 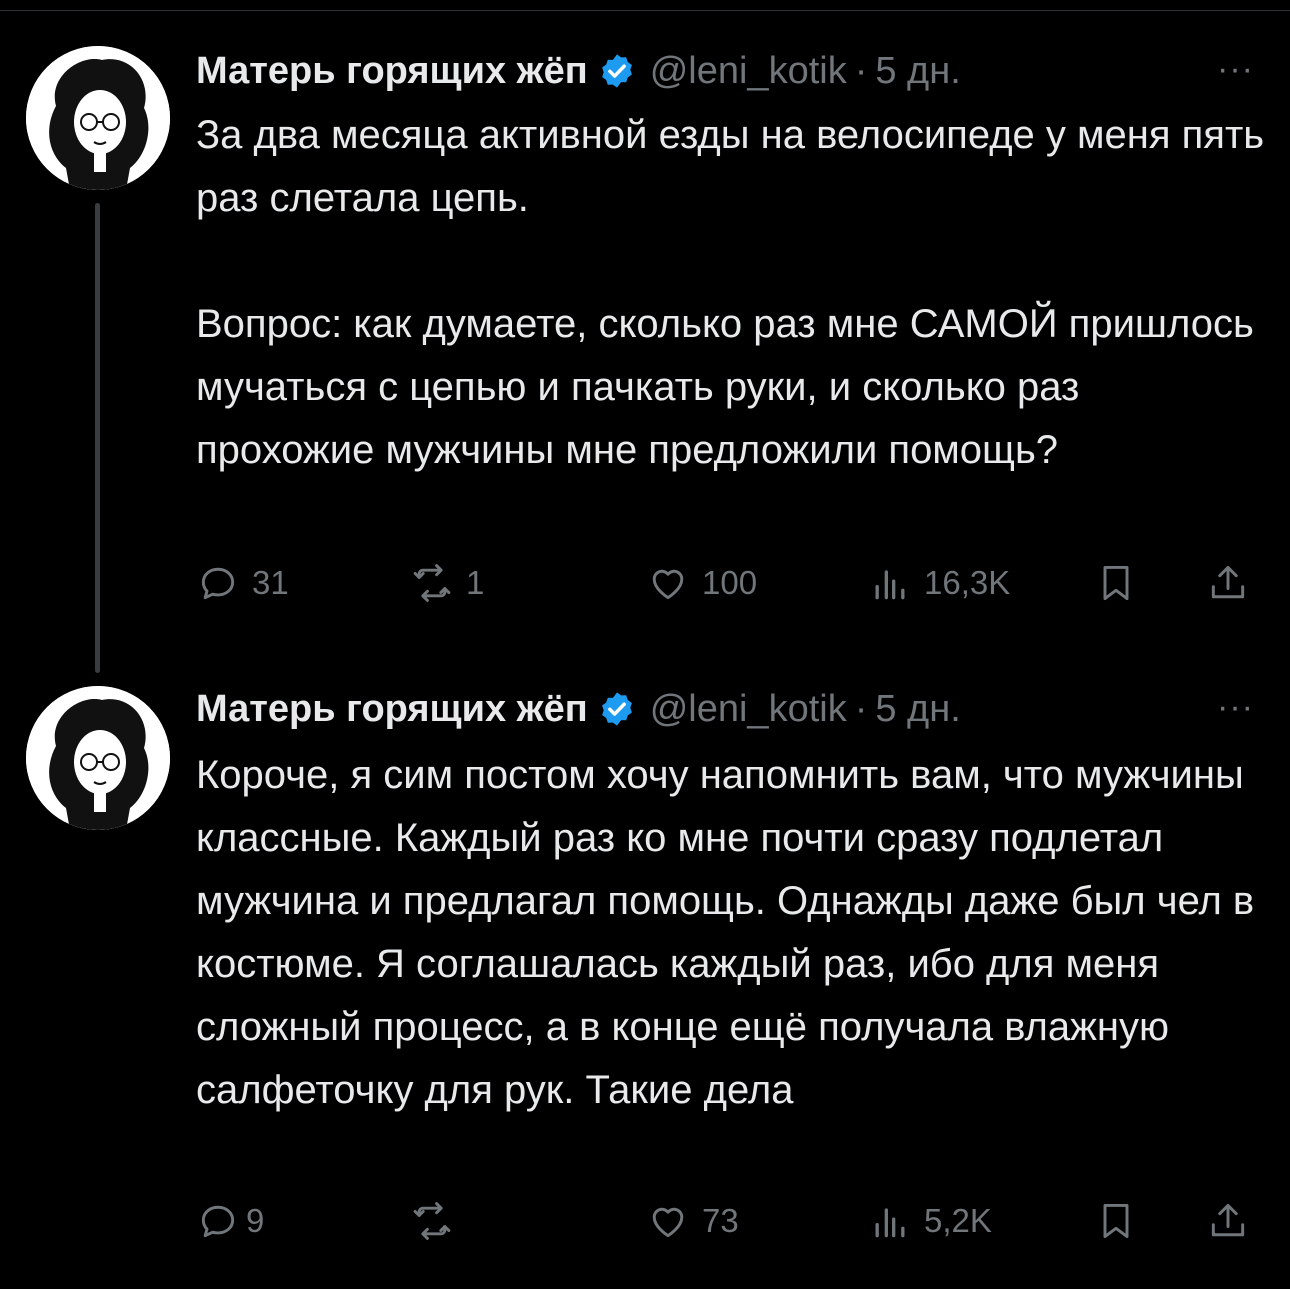 I want to click on views-button: 16,3K, so click(x=939, y=583).